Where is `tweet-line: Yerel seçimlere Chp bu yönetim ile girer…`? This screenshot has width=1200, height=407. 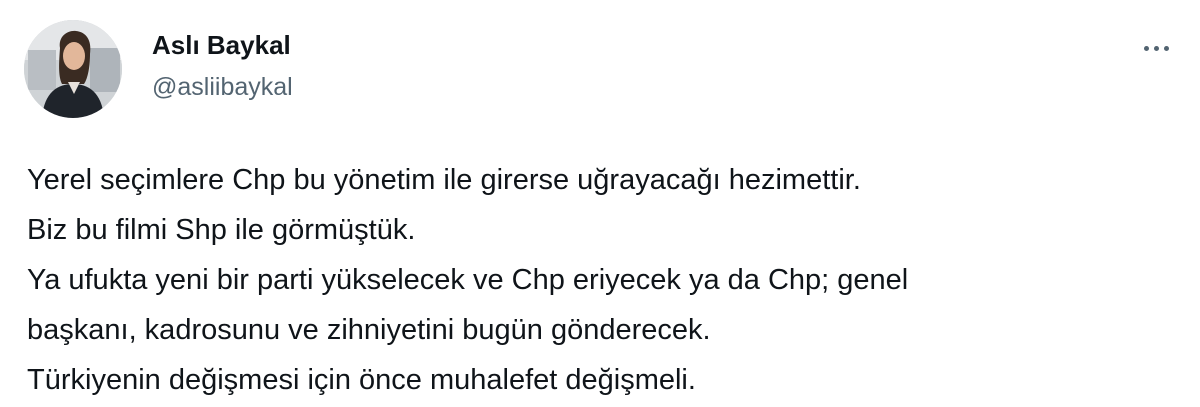
tweet-line: Yerel seçimlere Chp bu yönetim ile girer… is located at coordinates (444, 180).